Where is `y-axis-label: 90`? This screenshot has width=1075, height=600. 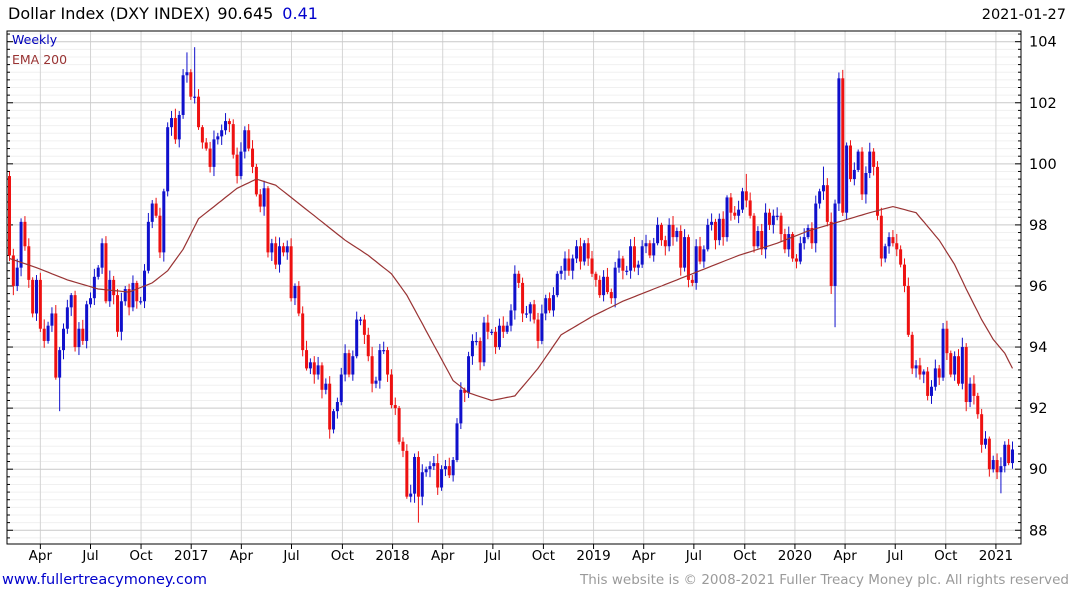
y-axis-label: 90 is located at coordinates (1038, 470).